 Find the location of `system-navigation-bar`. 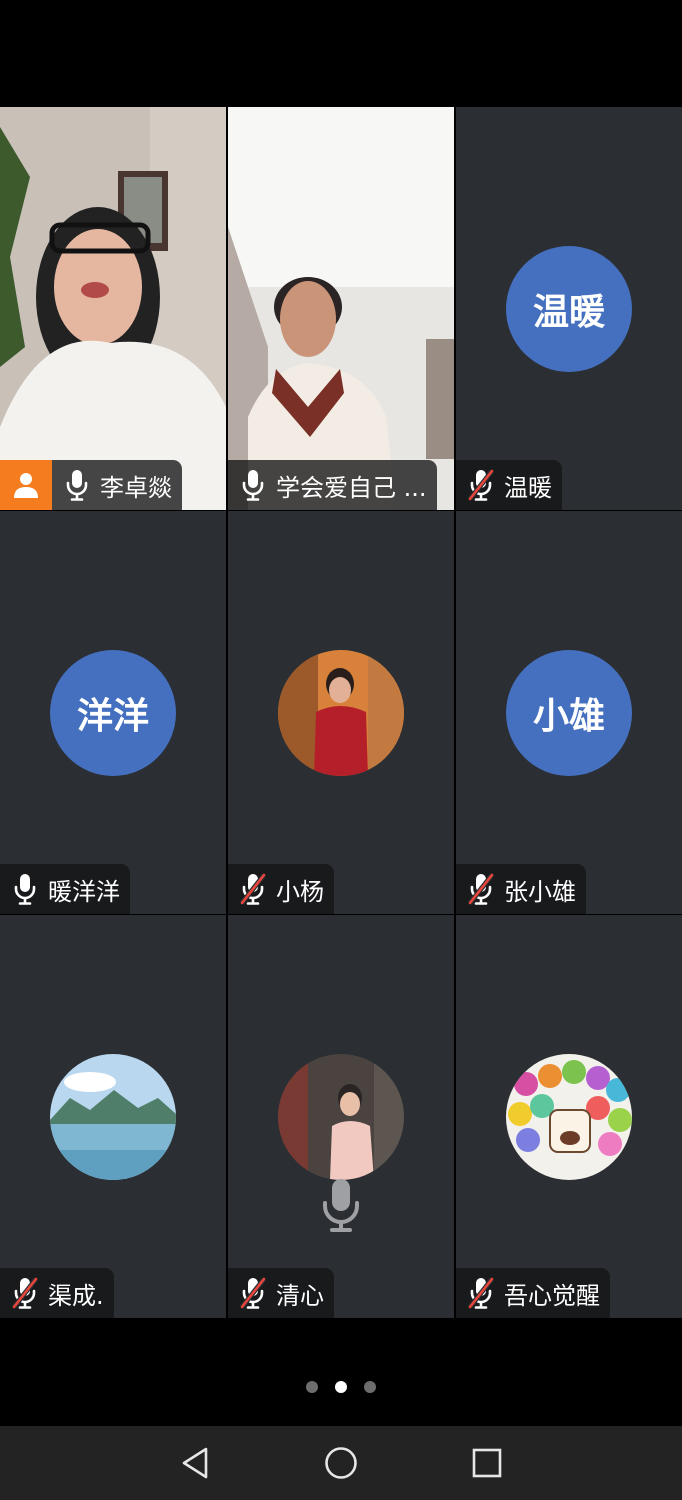

system-navigation-bar is located at coordinates (341, 1463).